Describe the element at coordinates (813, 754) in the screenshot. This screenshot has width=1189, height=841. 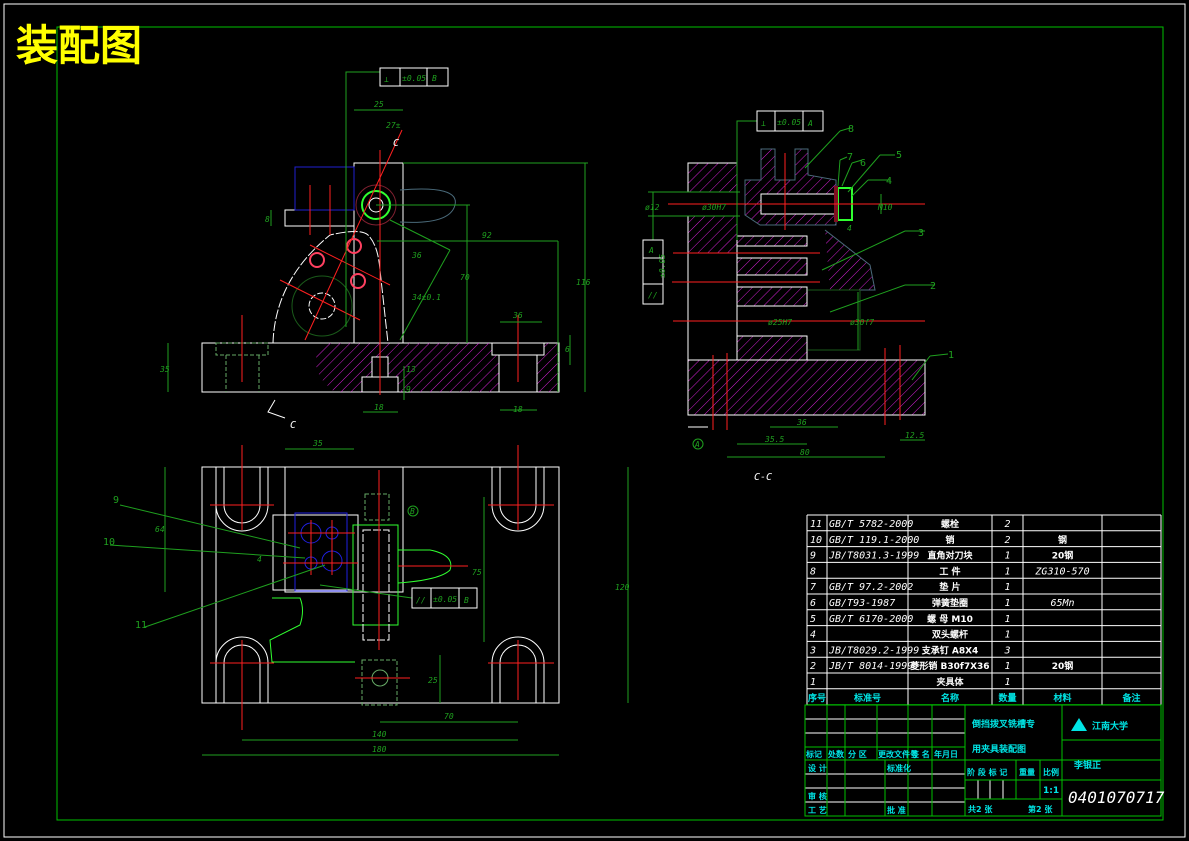
I see `header-mark: 标记` at that location.